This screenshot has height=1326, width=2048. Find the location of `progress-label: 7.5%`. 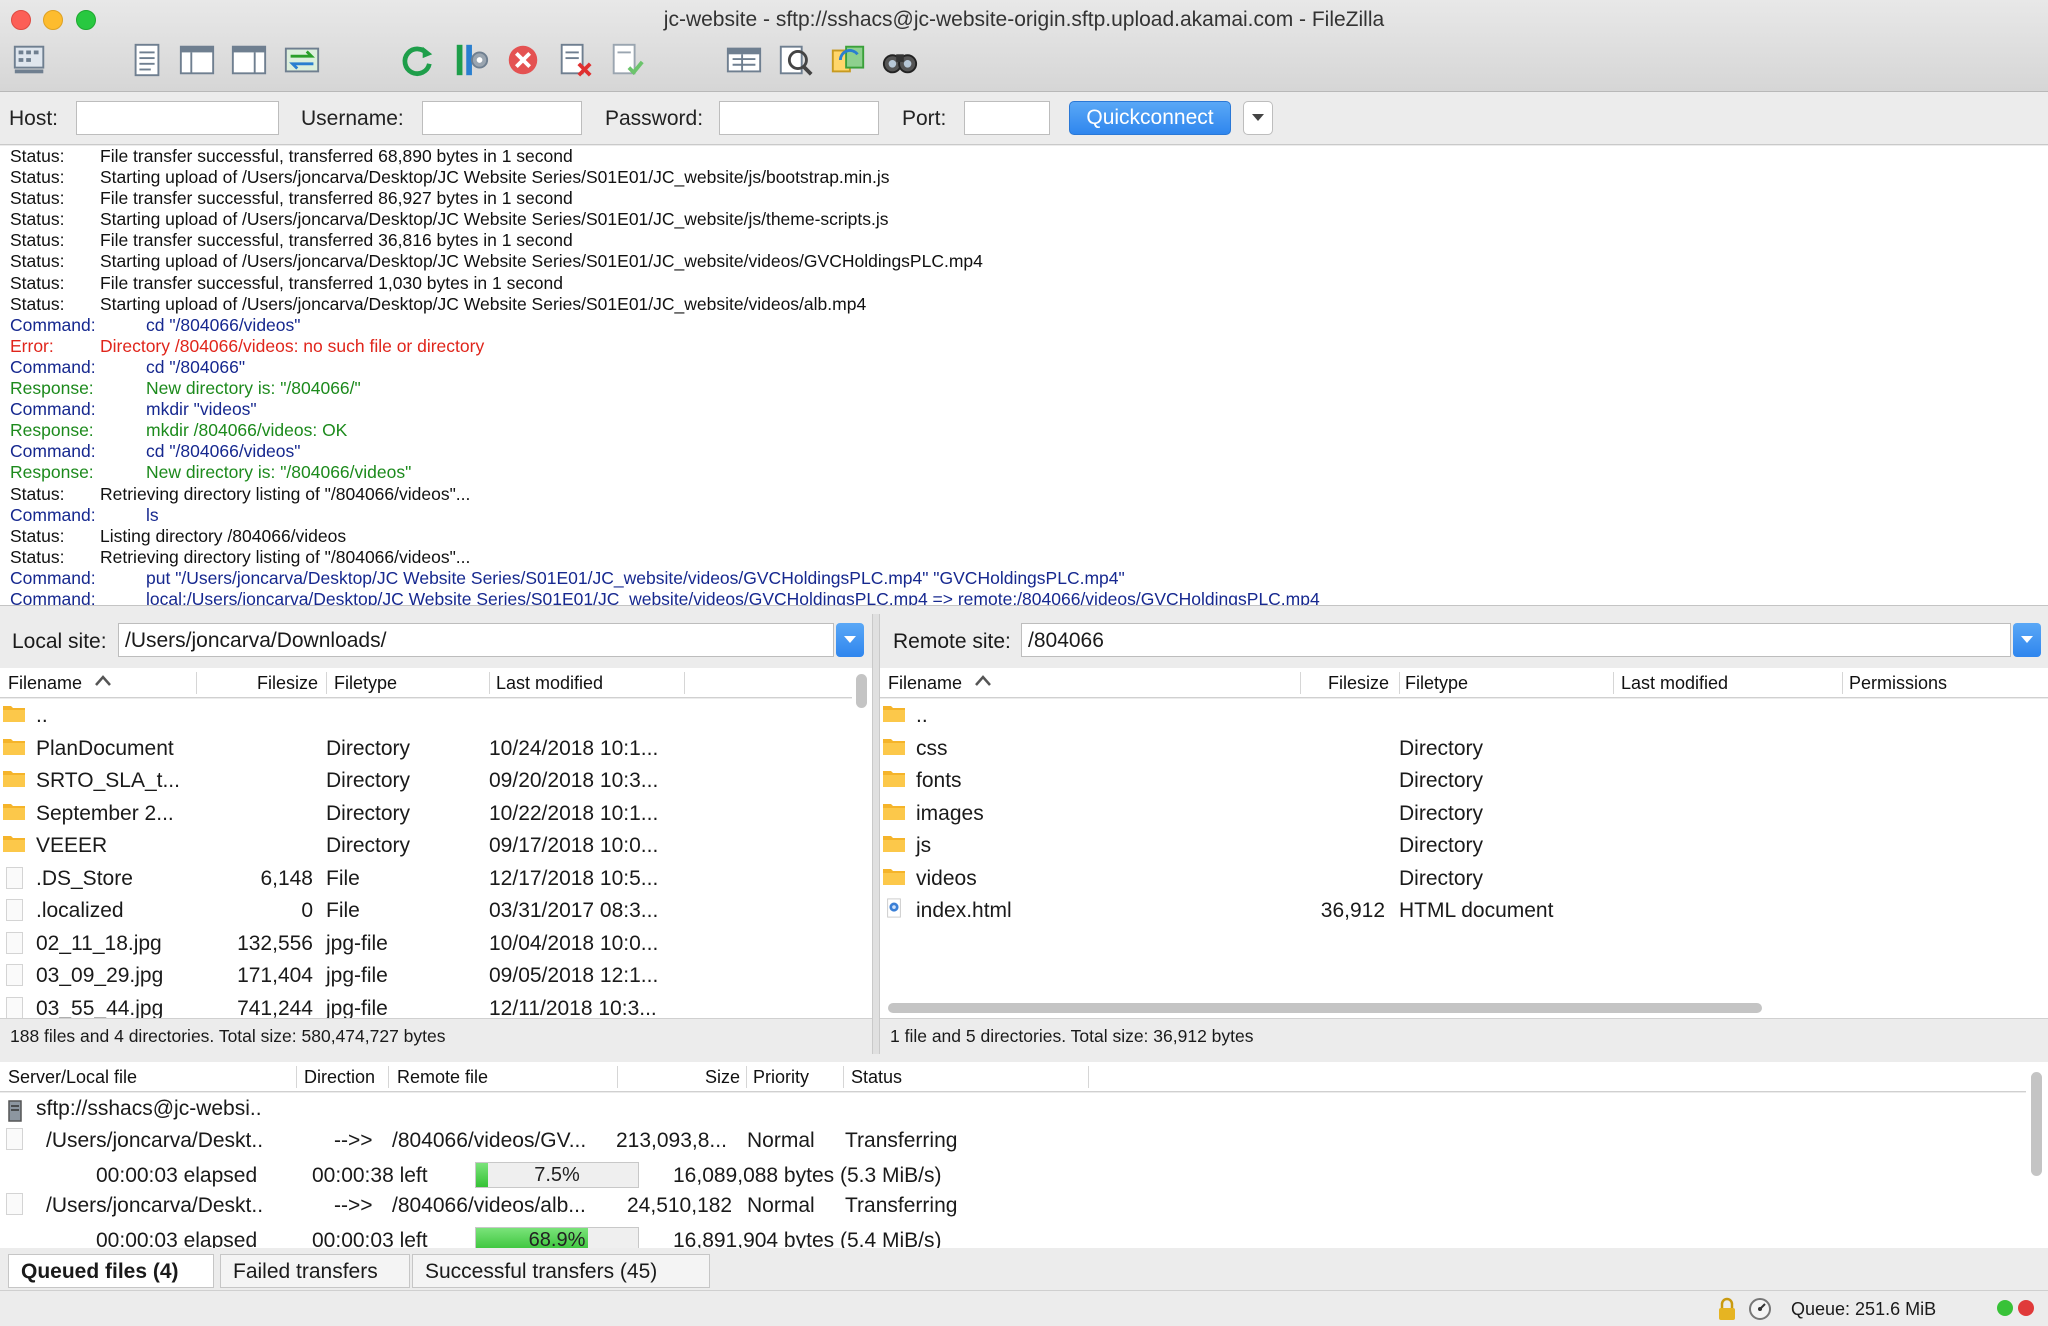

progress-label: 7.5% is located at coordinates (557, 1175).